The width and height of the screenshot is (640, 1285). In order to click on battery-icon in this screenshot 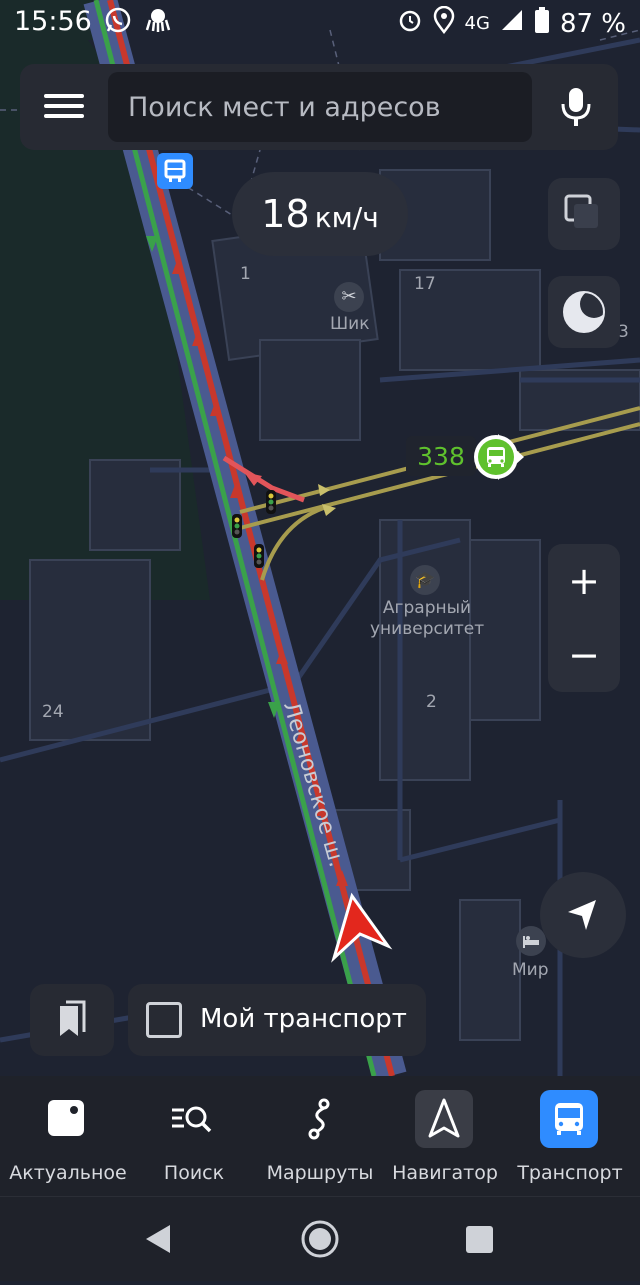, I will do `click(542, 23)`.